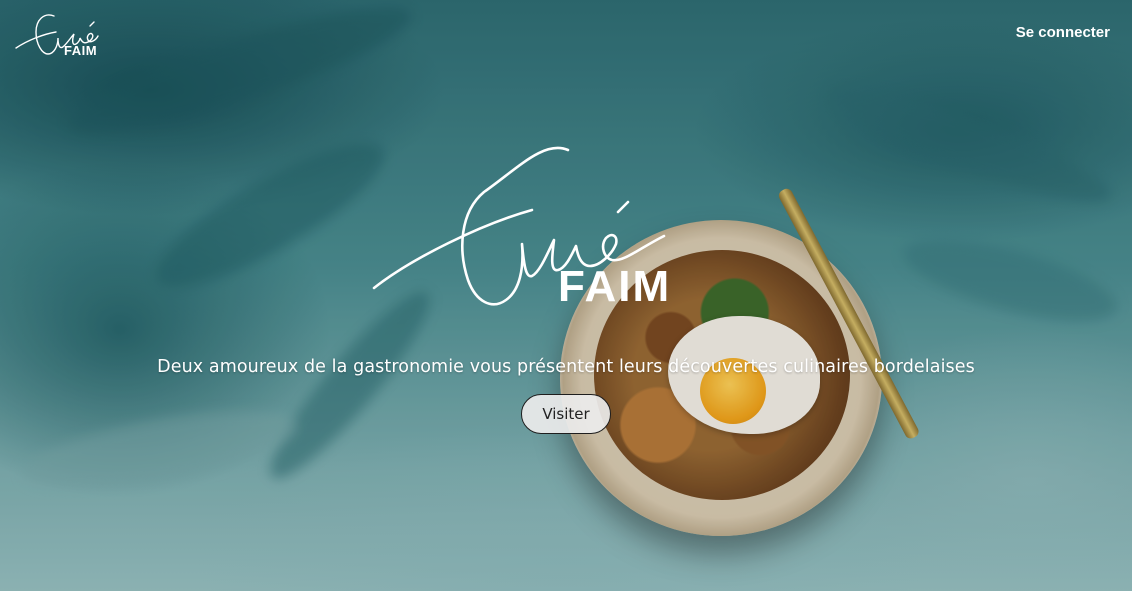 Image resolution: width=1132 pixels, height=591 pixels. What do you see at coordinates (566, 414) in the screenshot?
I see `visit-button: Visiter` at bounding box center [566, 414].